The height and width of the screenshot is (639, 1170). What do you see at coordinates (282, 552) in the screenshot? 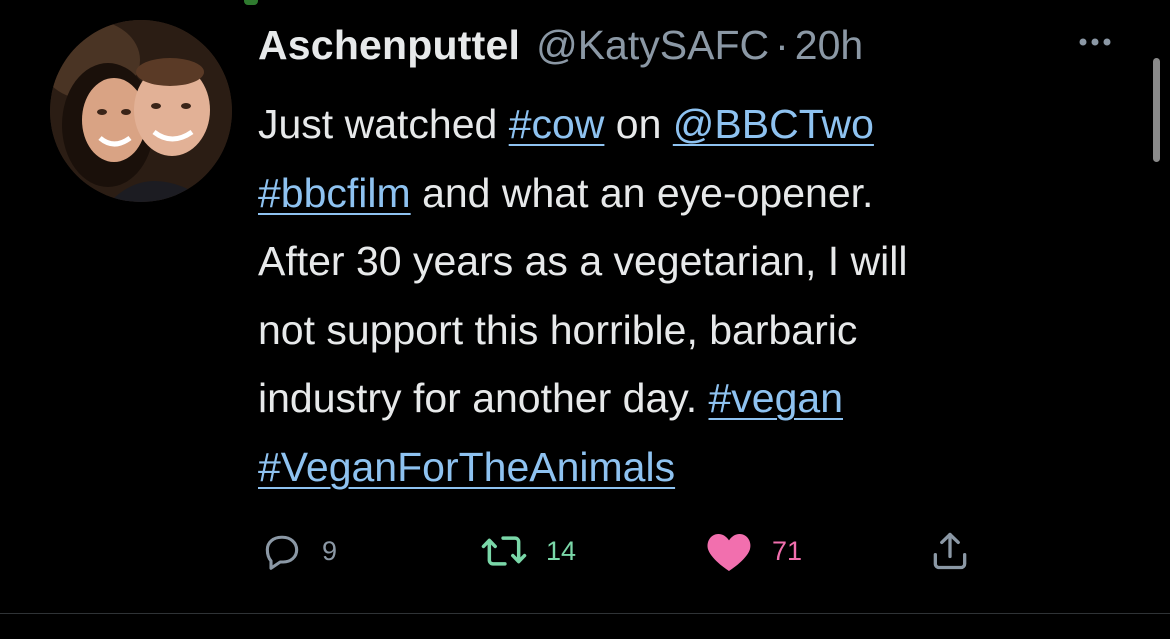
I see `reply-bubble-icon` at bounding box center [282, 552].